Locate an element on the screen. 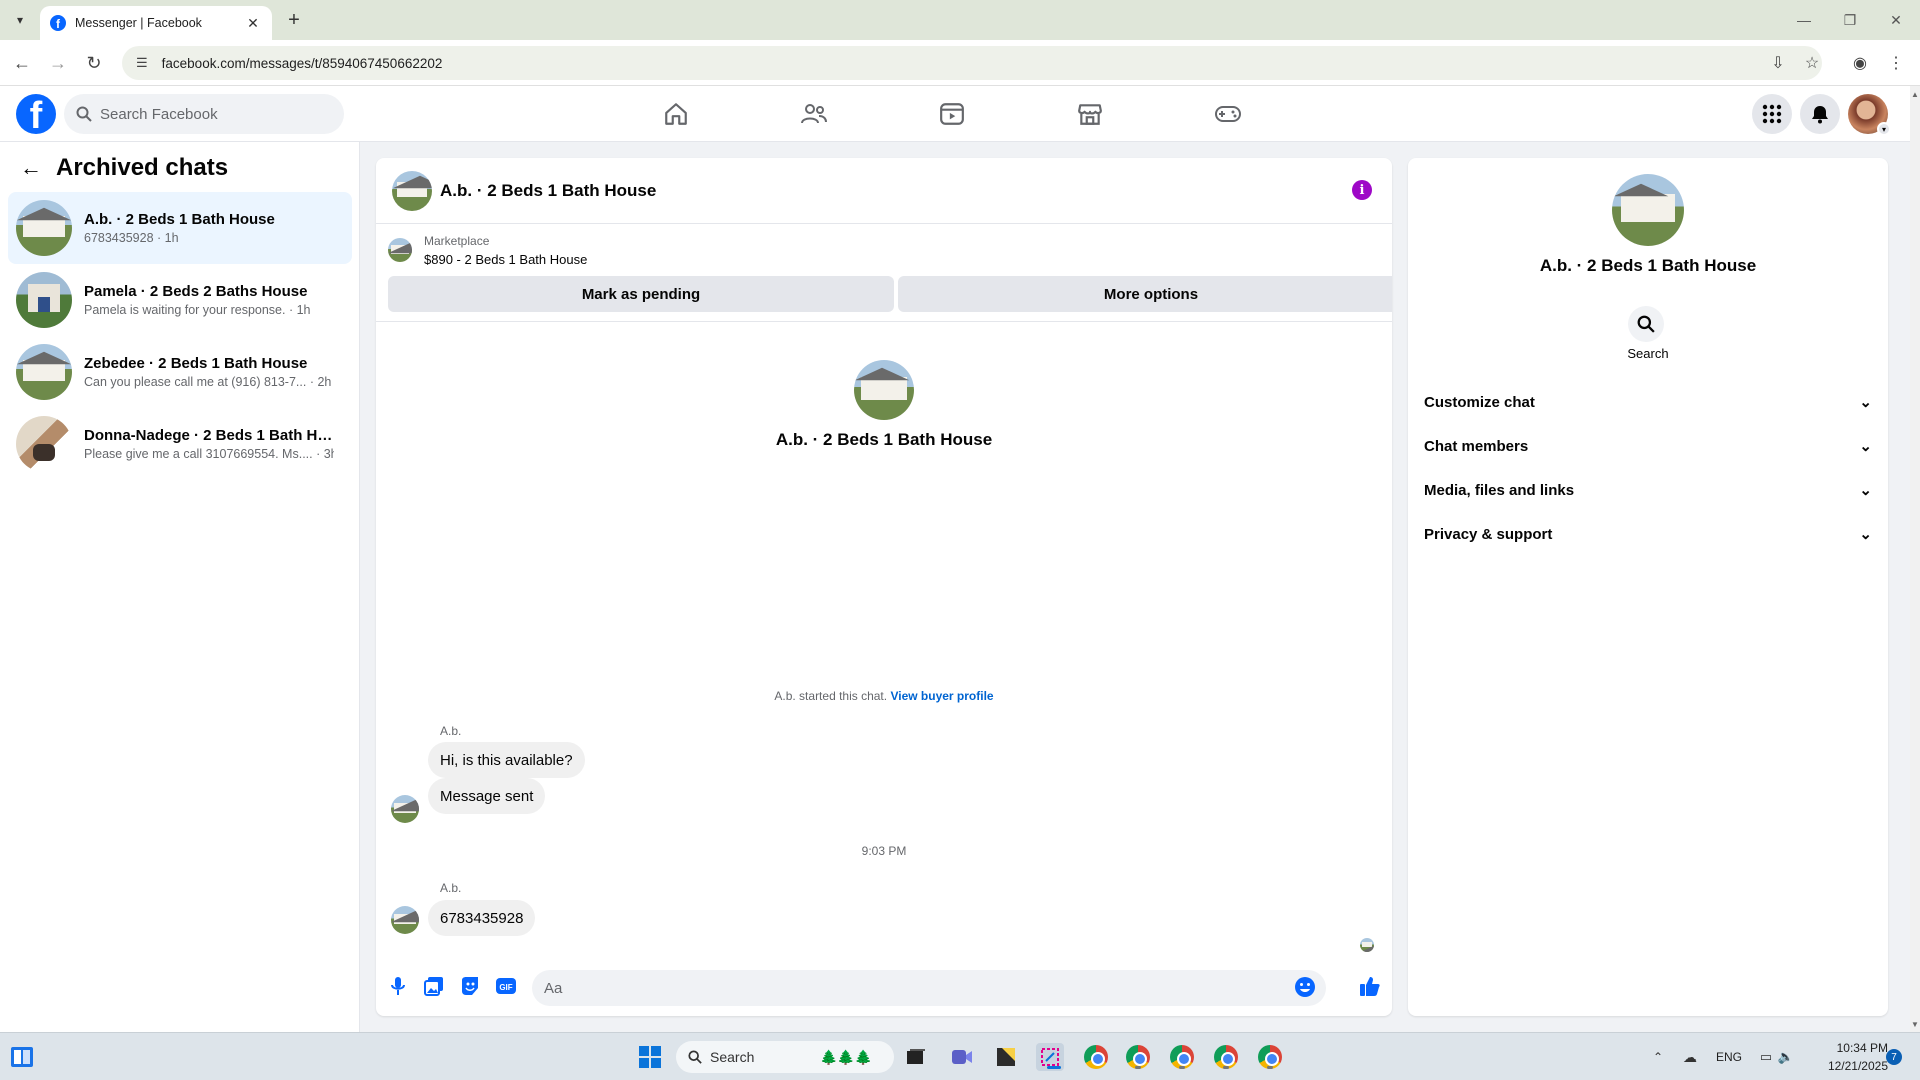  message-bubble: Hi, is this available? is located at coordinates (506, 760).